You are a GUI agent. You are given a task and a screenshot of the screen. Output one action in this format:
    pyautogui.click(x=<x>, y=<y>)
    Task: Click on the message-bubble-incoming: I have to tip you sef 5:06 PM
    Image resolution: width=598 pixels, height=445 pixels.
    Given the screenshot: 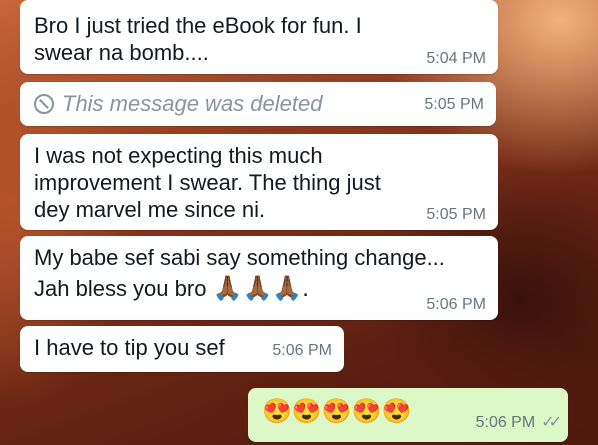 What is the action you would take?
    pyautogui.click(x=182, y=349)
    